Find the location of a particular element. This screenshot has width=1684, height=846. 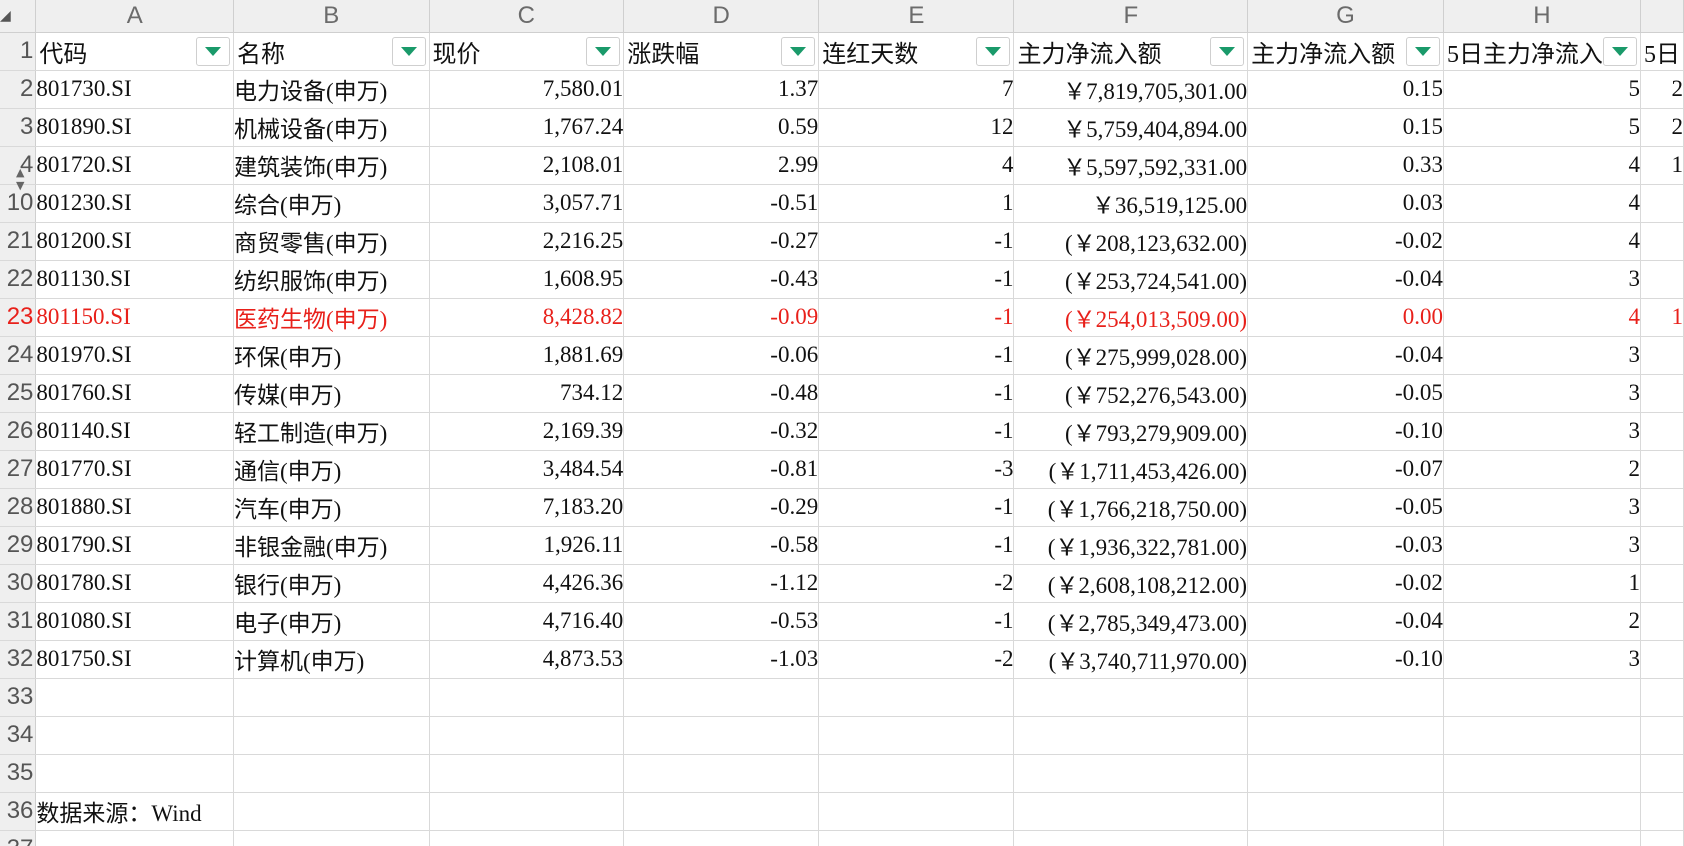

row-number: 30 is located at coordinates (18, 583).